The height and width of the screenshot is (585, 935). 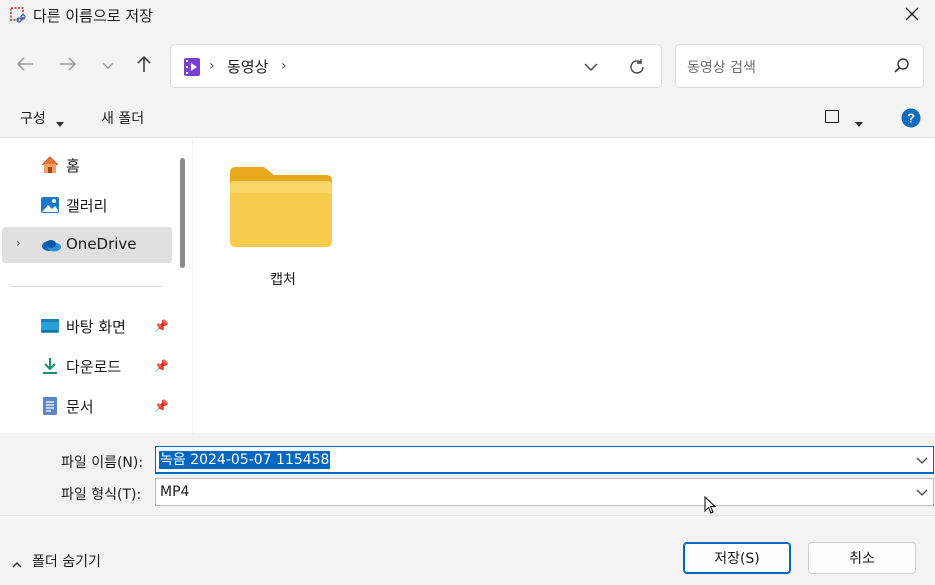 I want to click on sidebar-item-label: 문서, so click(x=80, y=407).